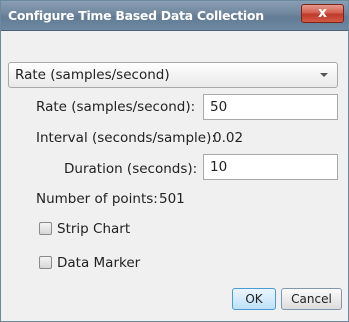 Image resolution: width=349 pixels, height=322 pixels. What do you see at coordinates (324, 75) in the screenshot?
I see `chevron-down-icon` at bounding box center [324, 75].